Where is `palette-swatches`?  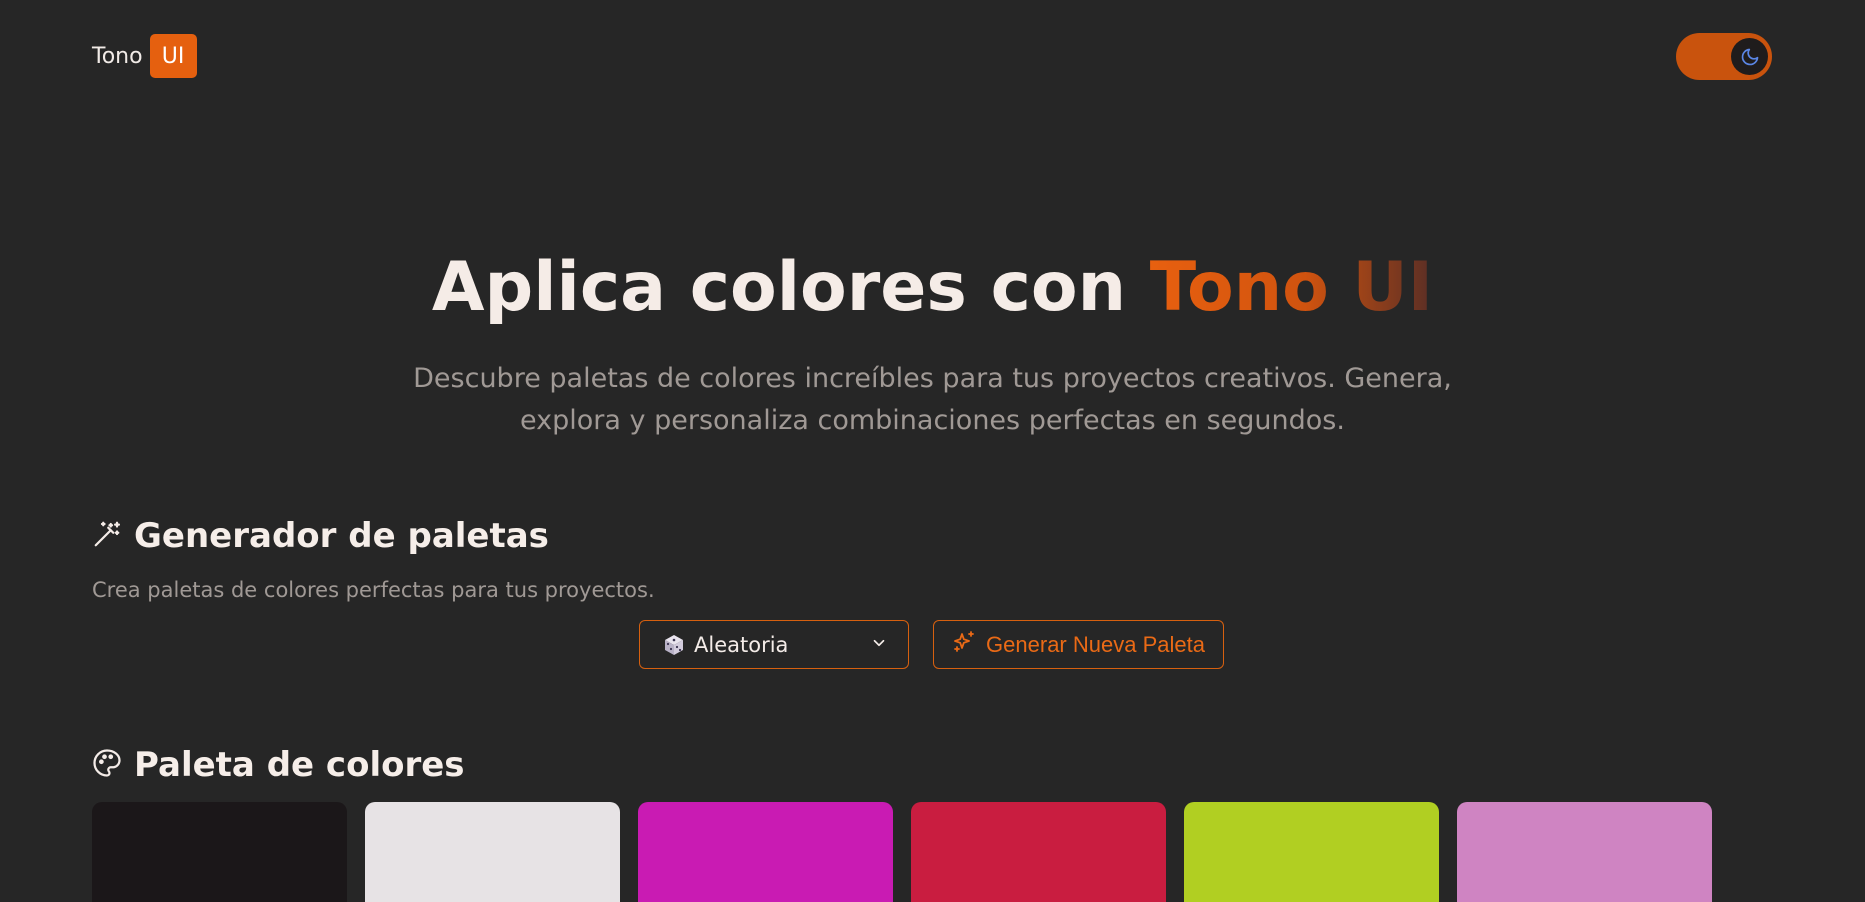 palette-swatches is located at coordinates (902, 852).